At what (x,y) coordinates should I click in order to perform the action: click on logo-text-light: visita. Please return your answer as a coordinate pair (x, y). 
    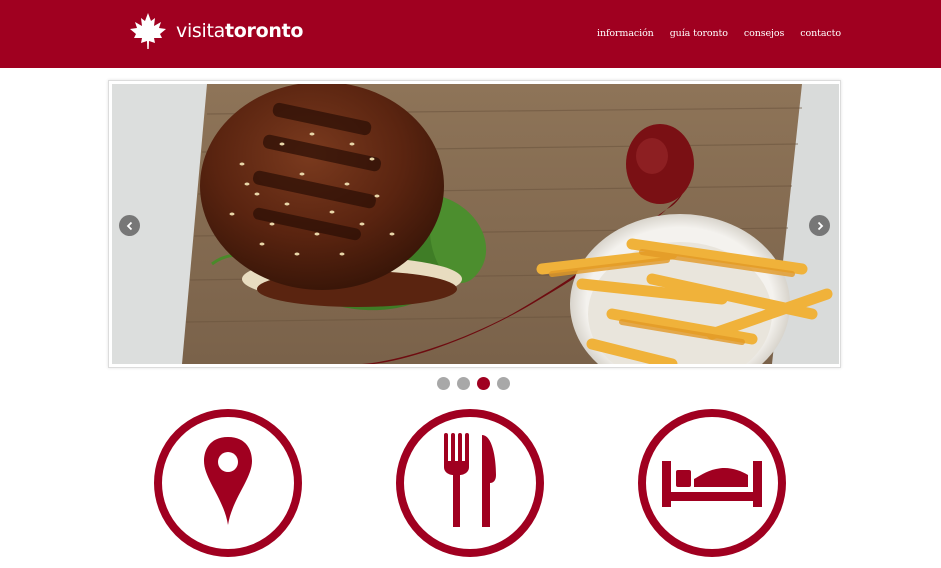
    Looking at the image, I should click on (200, 30).